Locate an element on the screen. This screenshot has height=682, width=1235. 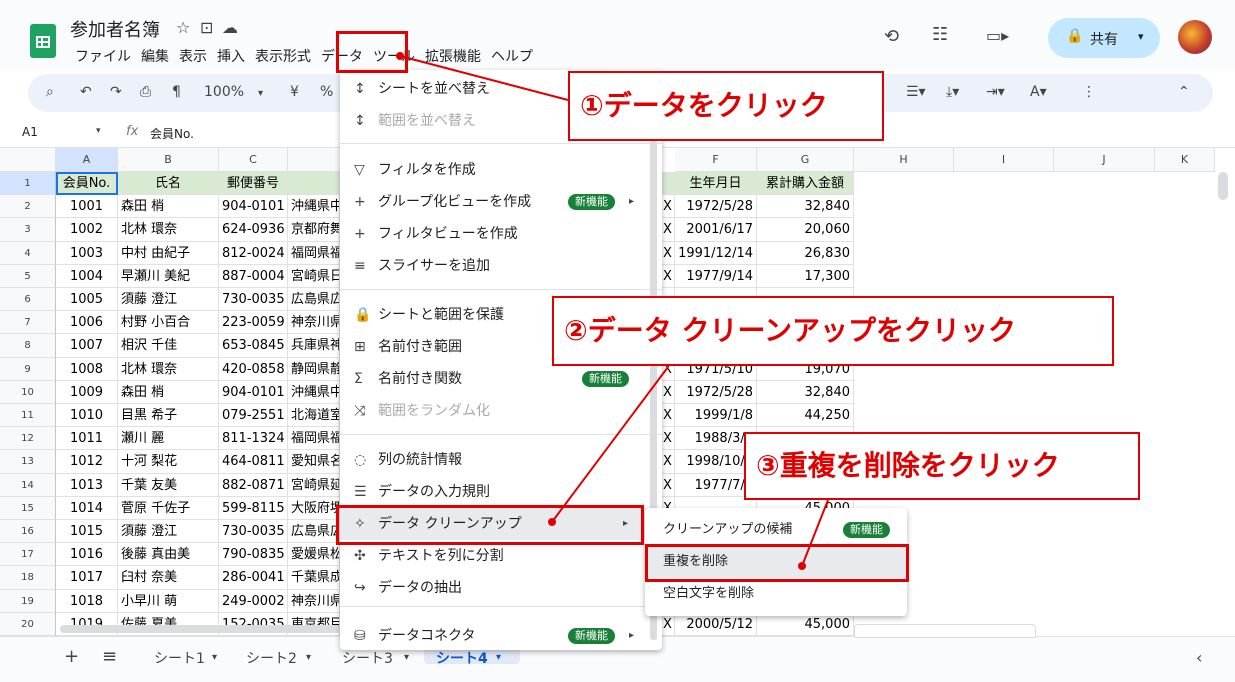
callout-step-2: ②データ クリーンアップをクリック is located at coordinates (833, 331).